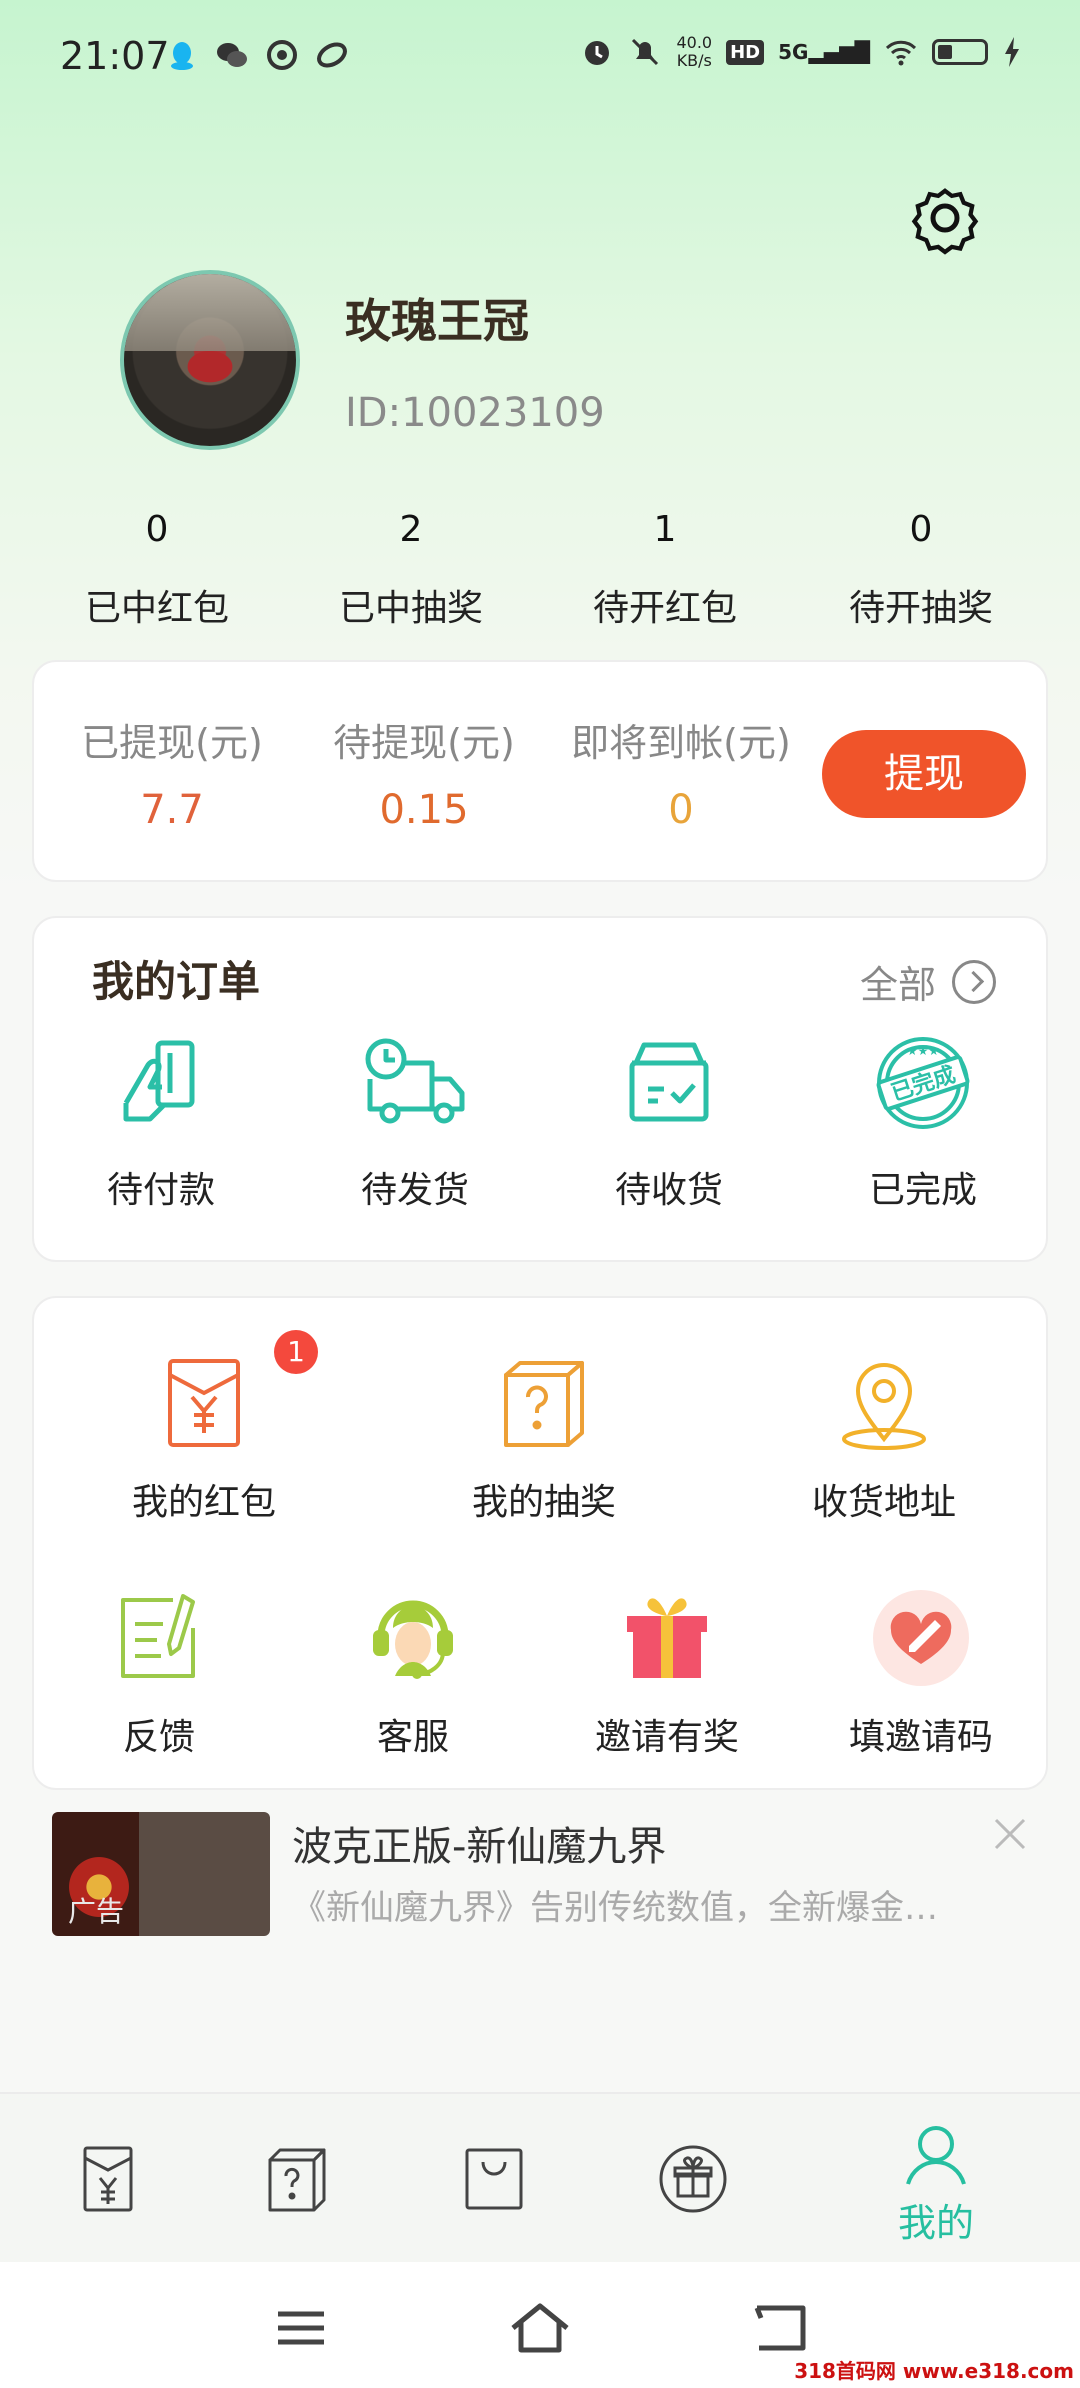 Image resolution: width=1080 pixels, height=2388 pixels. What do you see at coordinates (923, 1123) in the screenshot?
I see `order-completed: 已完成 ★★★ 已完成` at bounding box center [923, 1123].